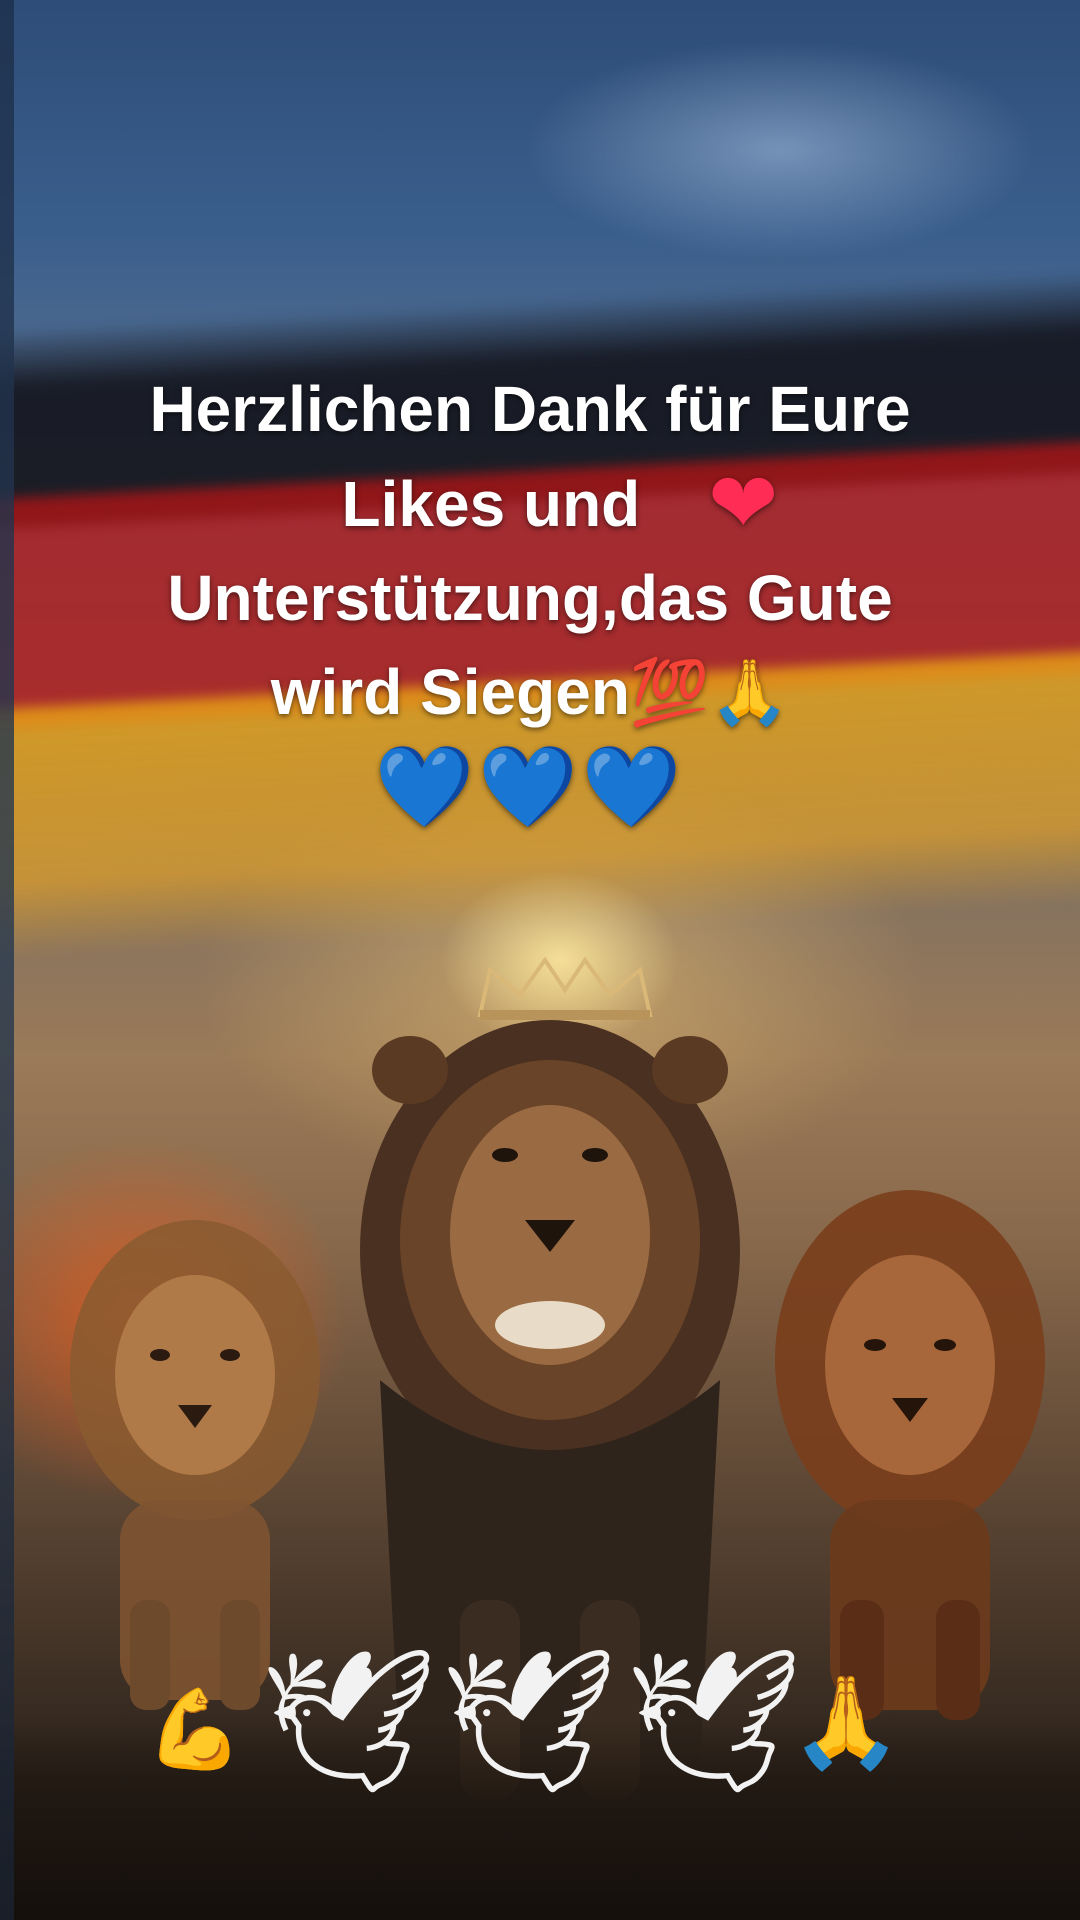 The image size is (1080, 1920). I want to click on caption-line-4-text: wird Siegen, so click(450, 692).